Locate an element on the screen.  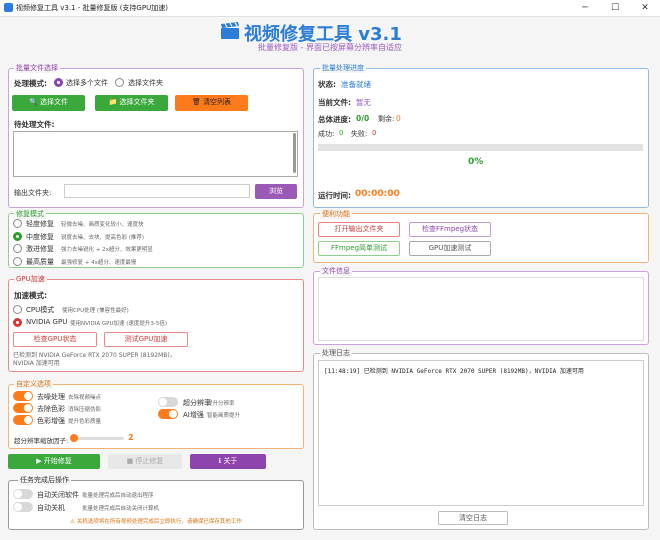
nvidia-gpu-label: NVIDIA GPU is located at coordinates (47, 322).